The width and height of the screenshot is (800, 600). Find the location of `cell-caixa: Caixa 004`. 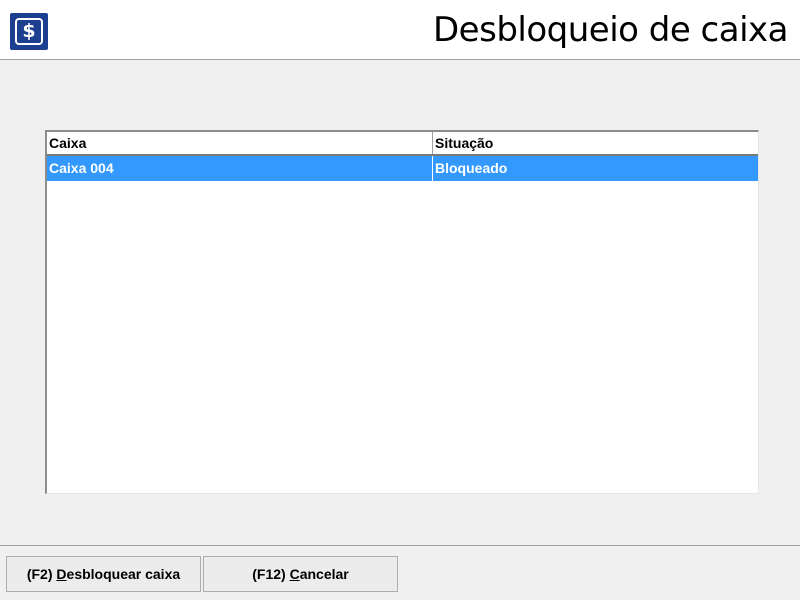

cell-caixa: Caixa 004 is located at coordinates (240, 168).